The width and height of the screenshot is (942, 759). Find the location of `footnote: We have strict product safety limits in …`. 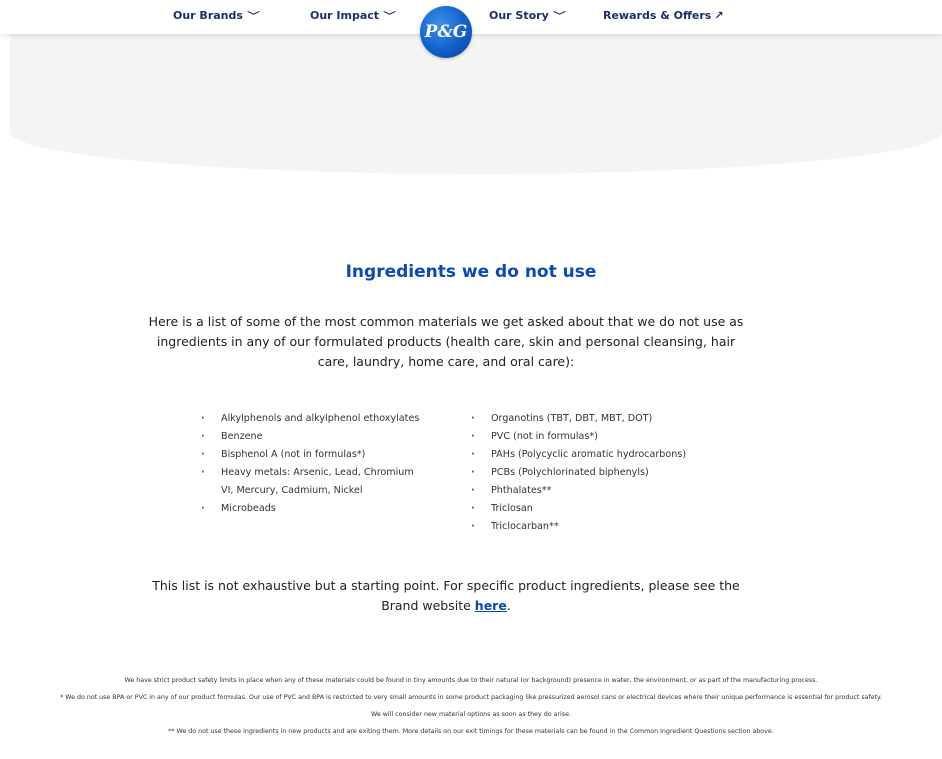

footnote: We have strict product safety limits in … is located at coordinates (471, 680).